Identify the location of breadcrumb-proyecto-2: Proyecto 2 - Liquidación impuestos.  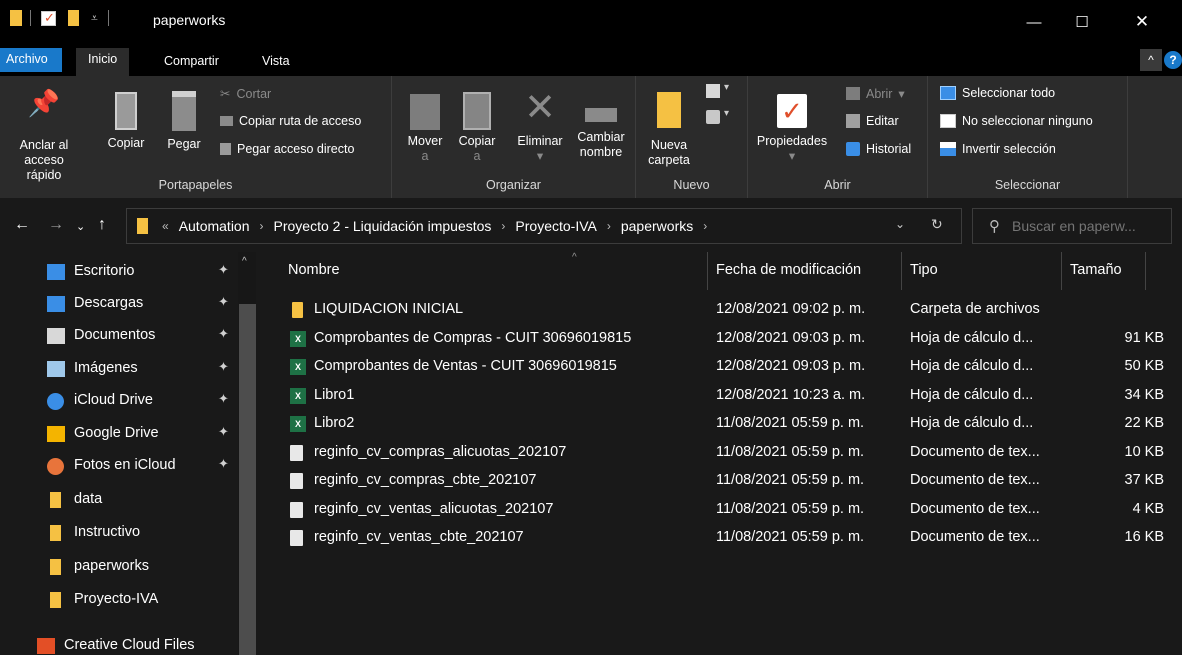
(383, 226).